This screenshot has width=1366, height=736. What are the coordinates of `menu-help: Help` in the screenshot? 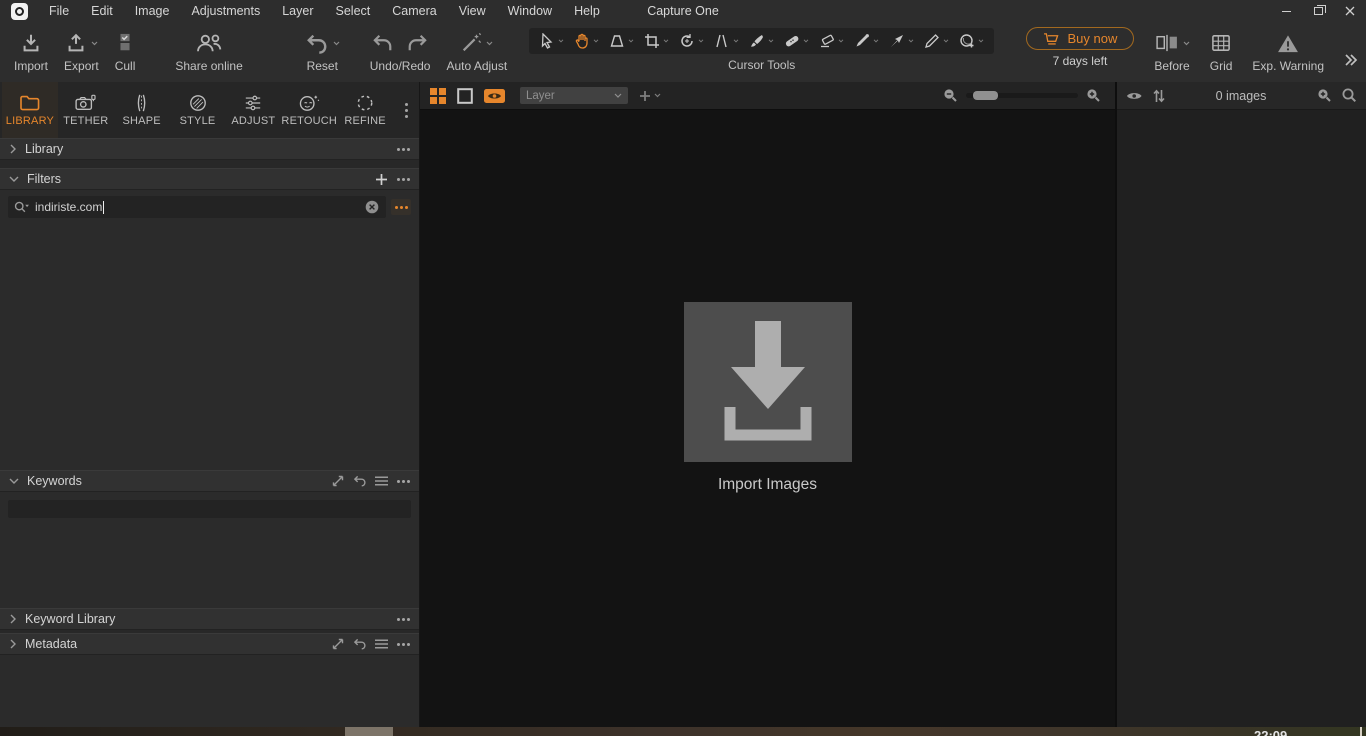 It's located at (587, 11).